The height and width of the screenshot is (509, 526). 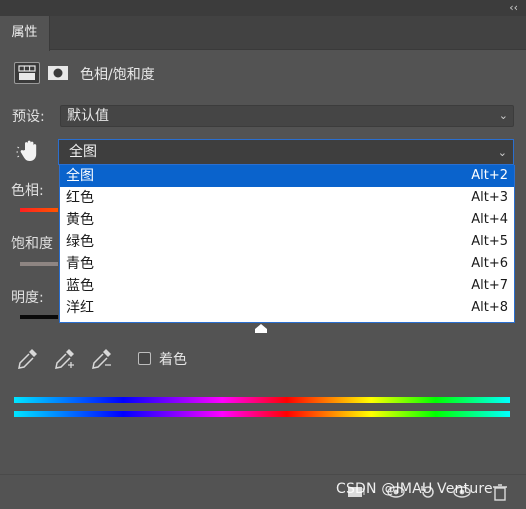 I want to click on saturation-slider-track, so click(x=39, y=264).